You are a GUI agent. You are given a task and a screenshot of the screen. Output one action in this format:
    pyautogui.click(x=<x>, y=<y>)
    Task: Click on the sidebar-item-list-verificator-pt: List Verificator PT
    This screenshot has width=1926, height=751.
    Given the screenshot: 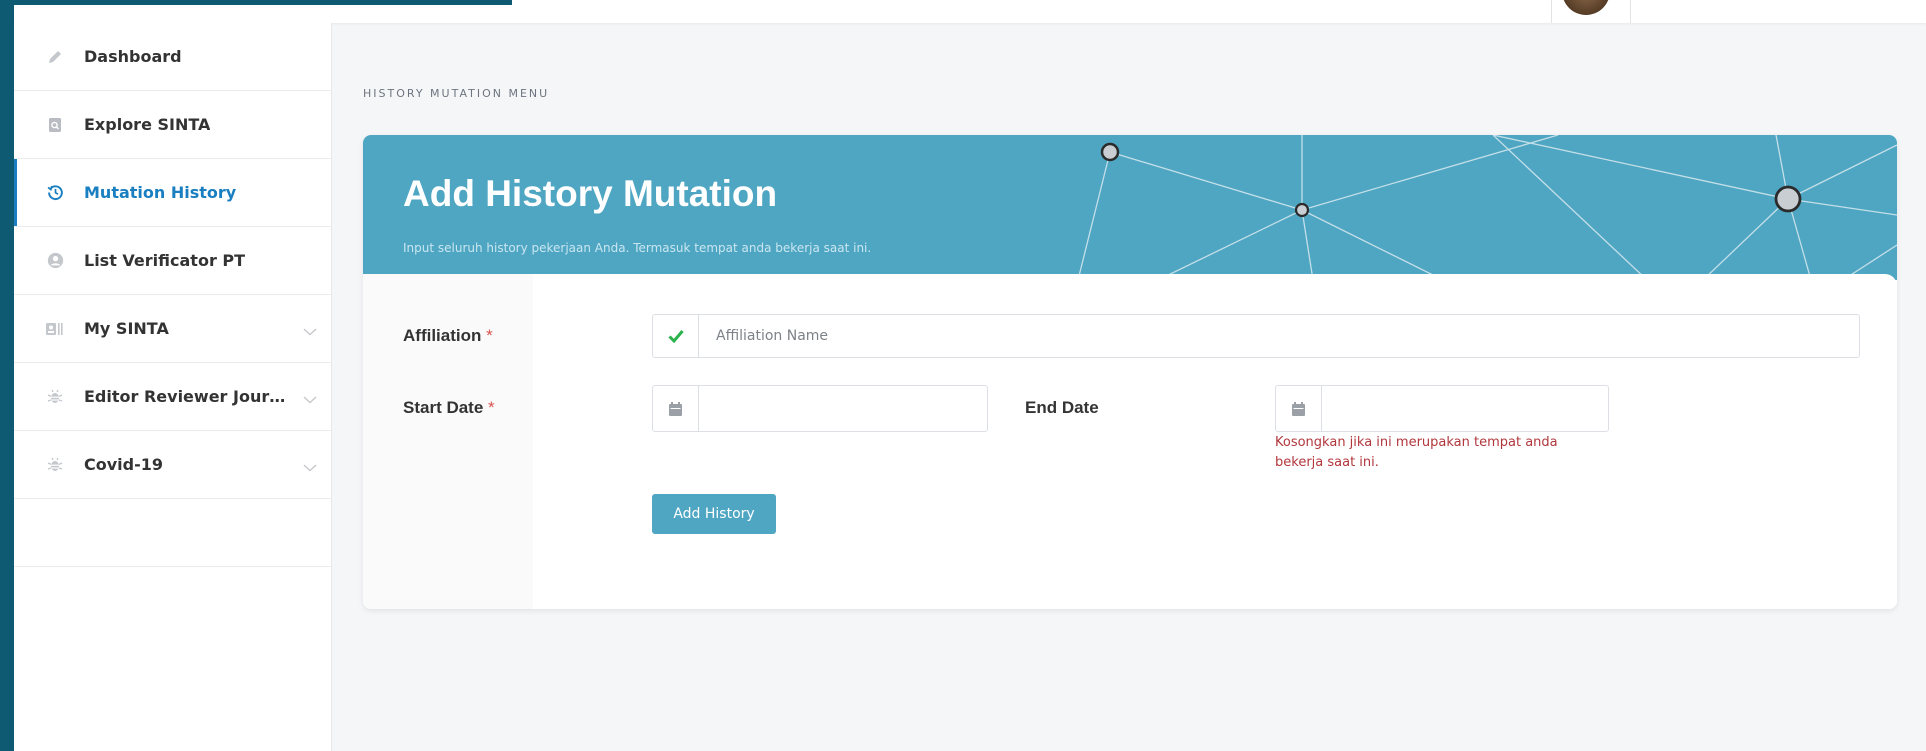 What is the action you would take?
    pyautogui.click(x=172, y=261)
    